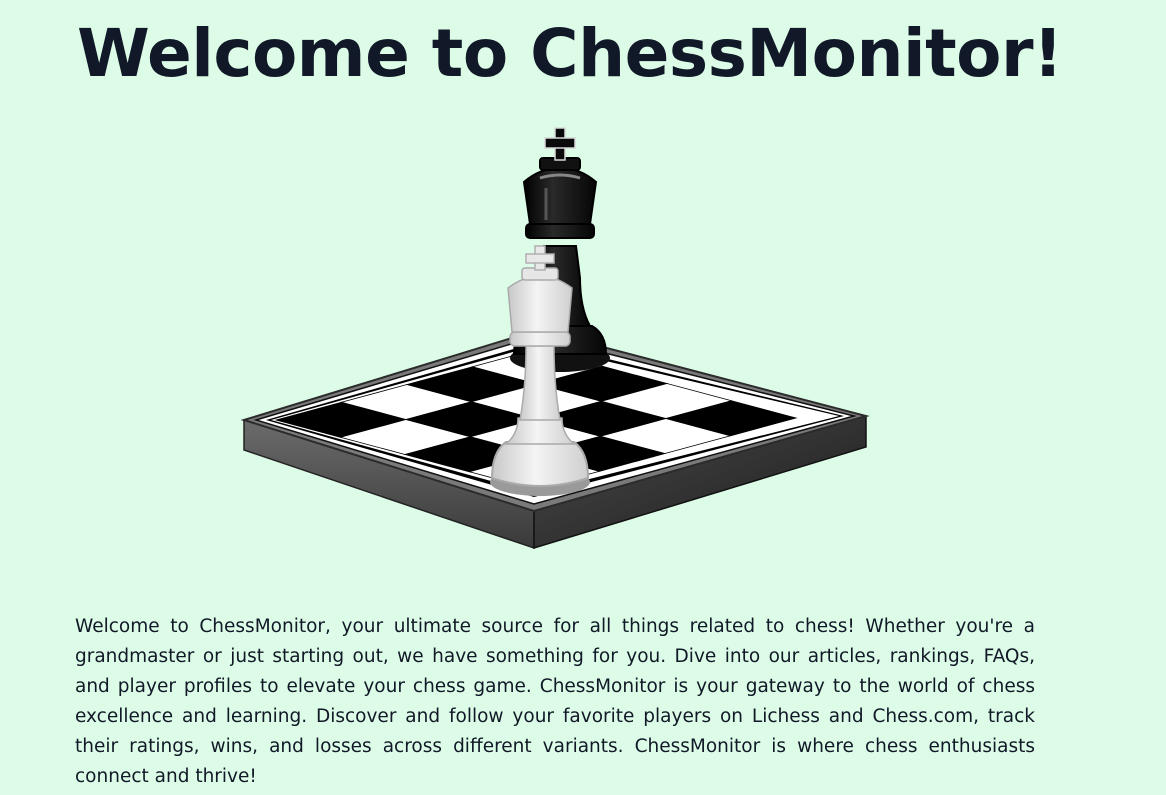 This screenshot has height=795, width=1166. What do you see at coordinates (570, 53) in the screenshot?
I see `page-title: Welcome to ChessMonitor!` at bounding box center [570, 53].